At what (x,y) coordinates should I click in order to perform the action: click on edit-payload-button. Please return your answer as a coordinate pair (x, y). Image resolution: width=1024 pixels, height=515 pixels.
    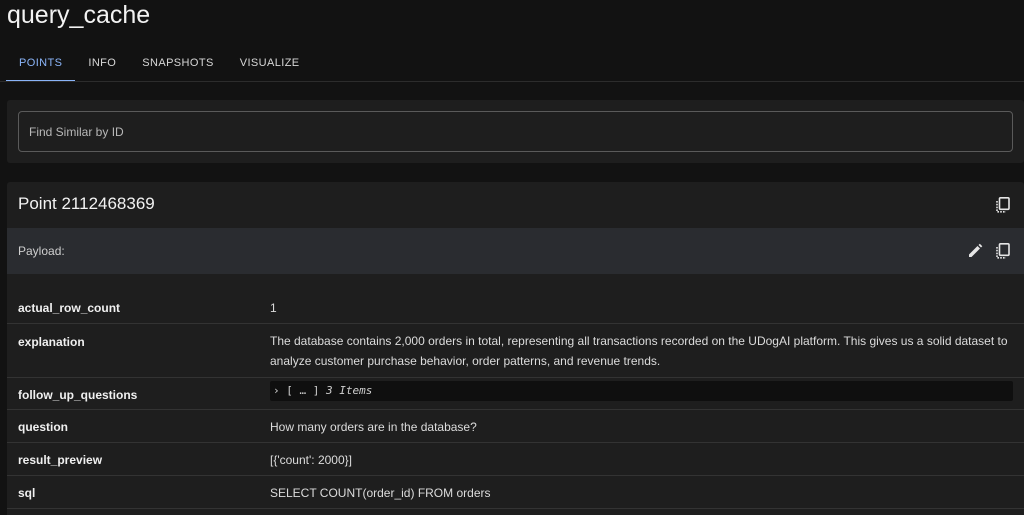
    Looking at the image, I should click on (975, 251).